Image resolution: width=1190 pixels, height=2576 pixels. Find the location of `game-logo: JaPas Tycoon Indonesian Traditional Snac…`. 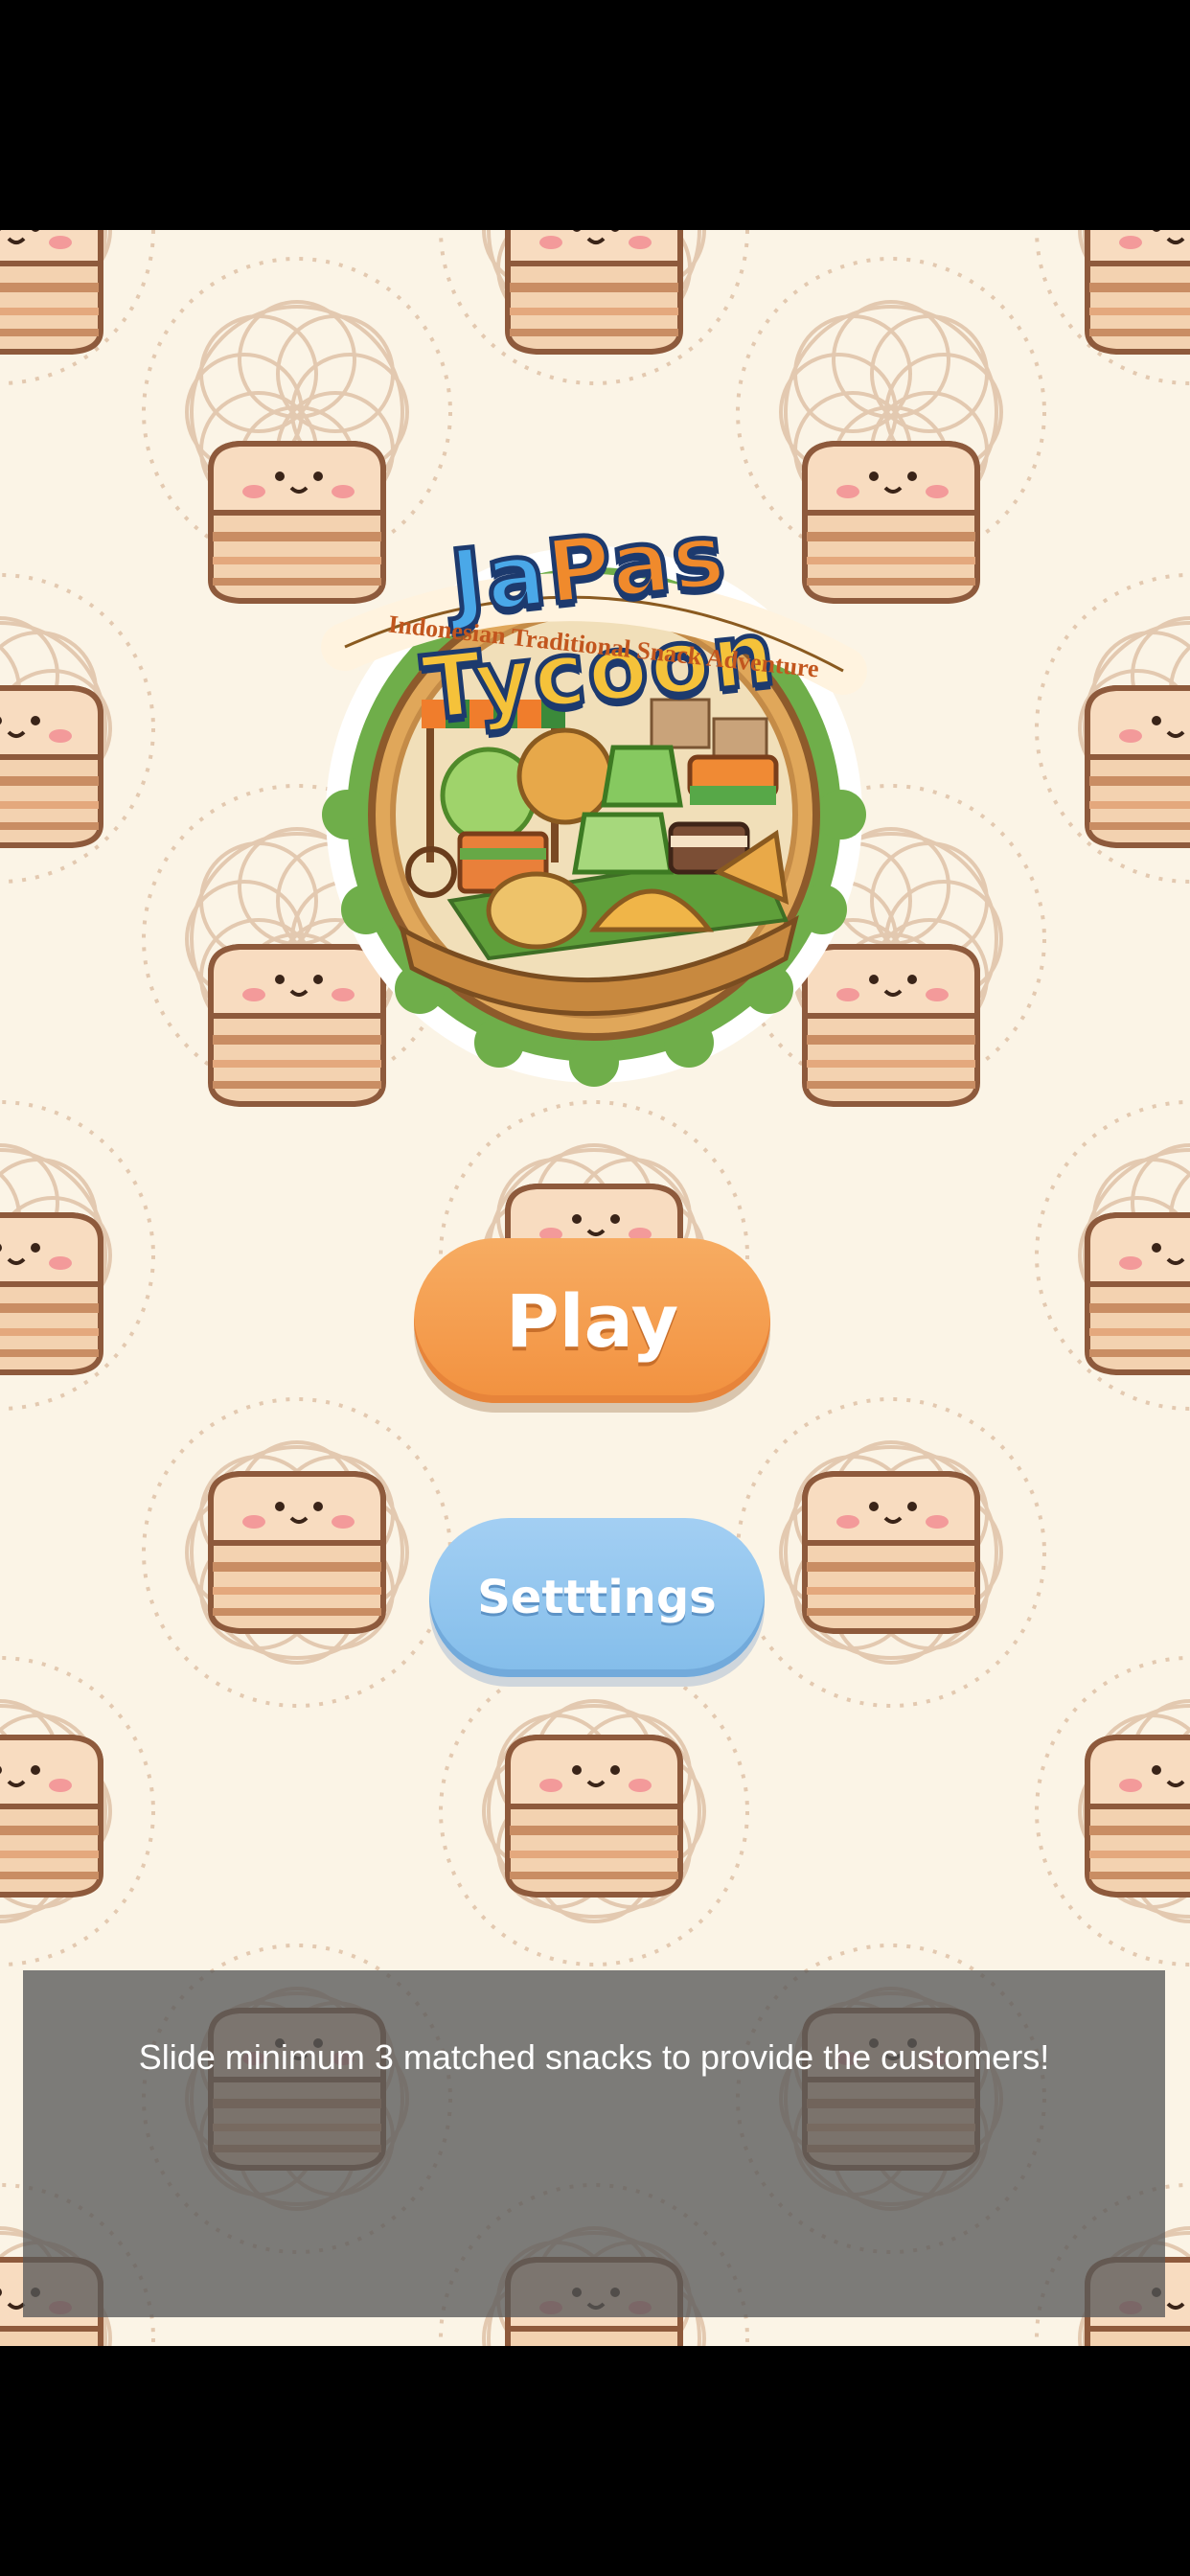

game-logo: JaPas Tycoon Indonesian Traditional Snac… is located at coordinates (594, 785).